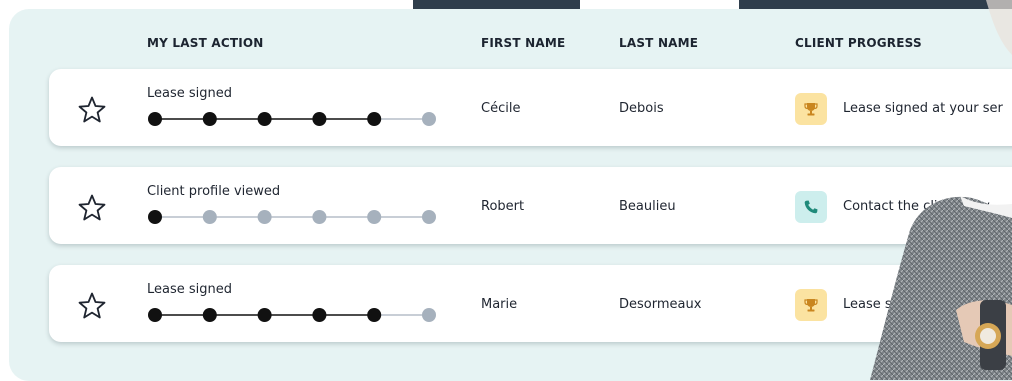 This screenshot has height=381, width=1012. I want to click on first-name: Marie, so click(499, 304).